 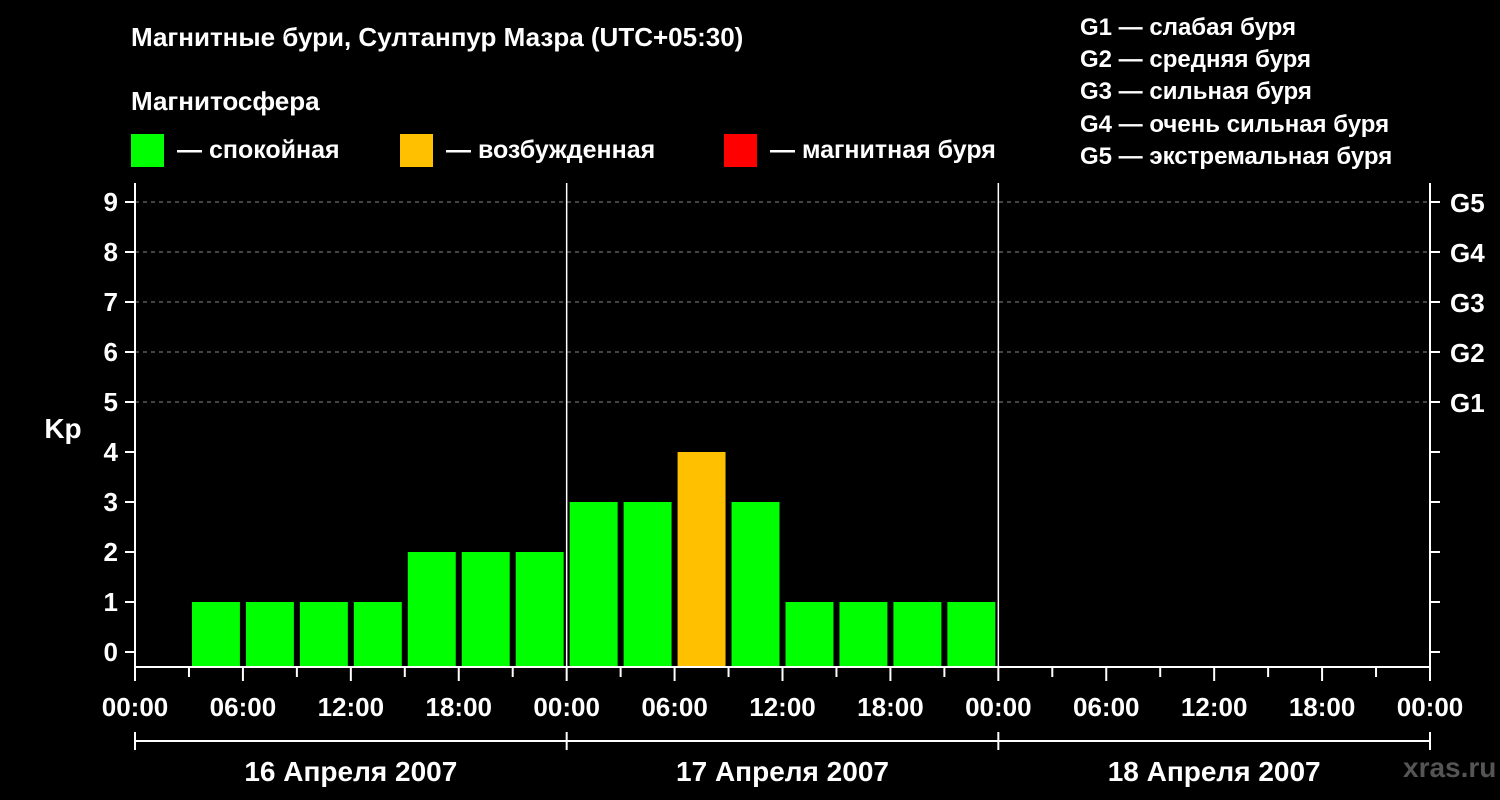 I want to click on y-tick-label: 7, so click(x=111, y=302).